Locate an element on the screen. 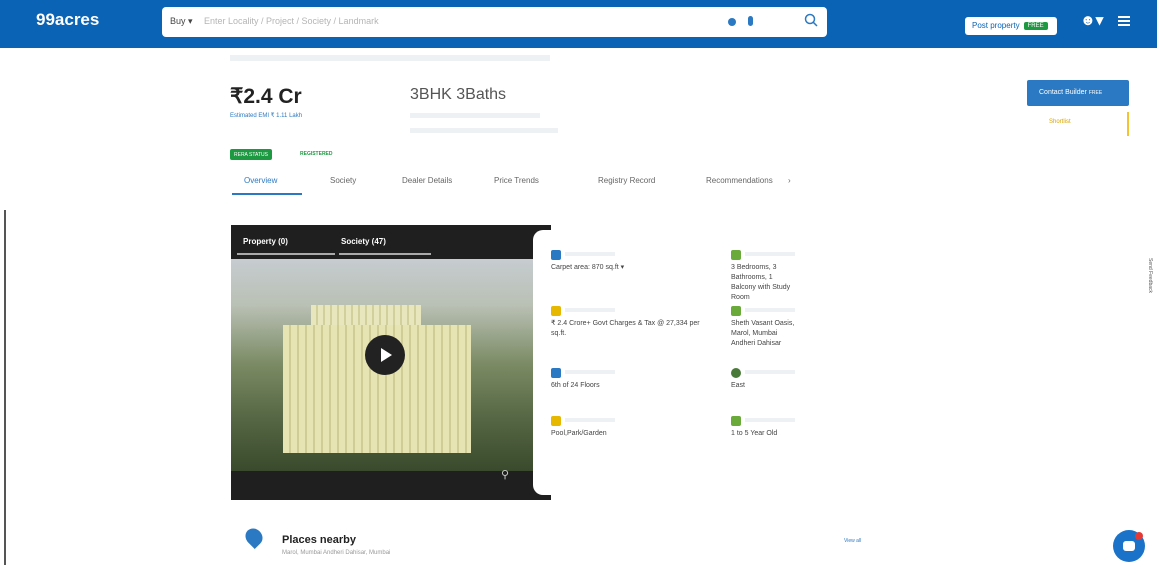 The width and height of the screenshot is (1157, 572). chat-icon is located at coordinates (1129, 546).